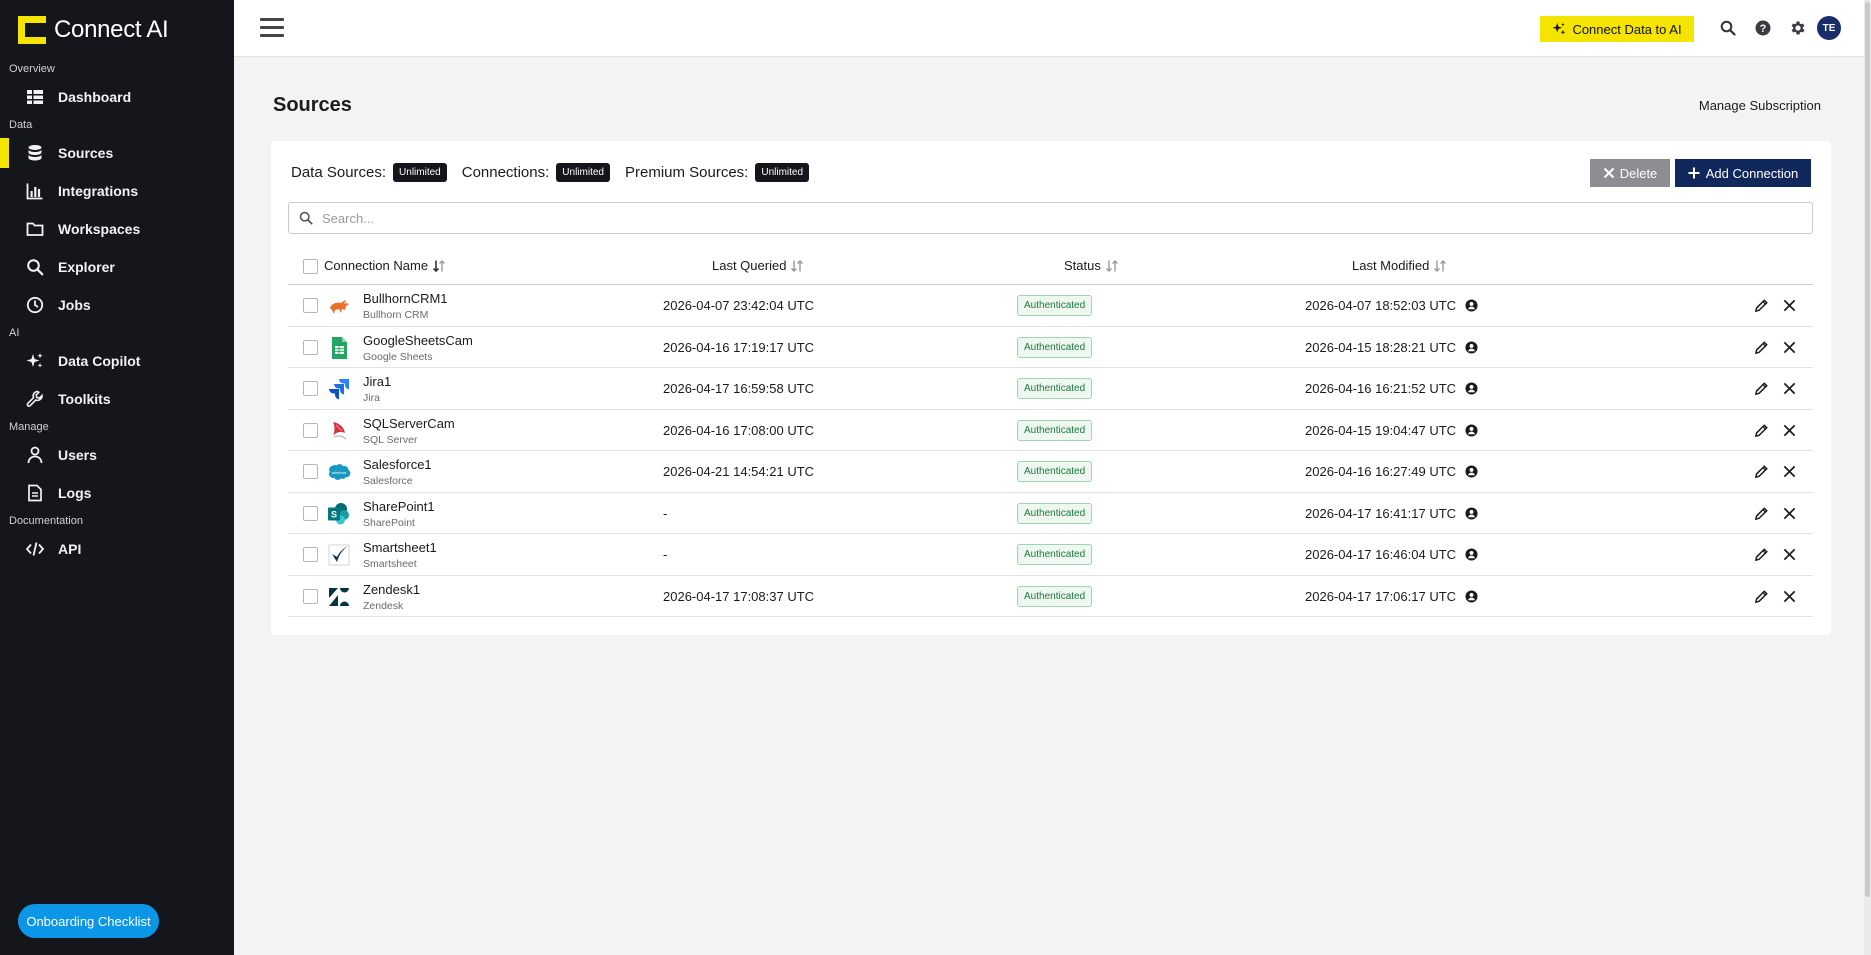  I want to click on svg-text: salesforce, so click(339, 473).